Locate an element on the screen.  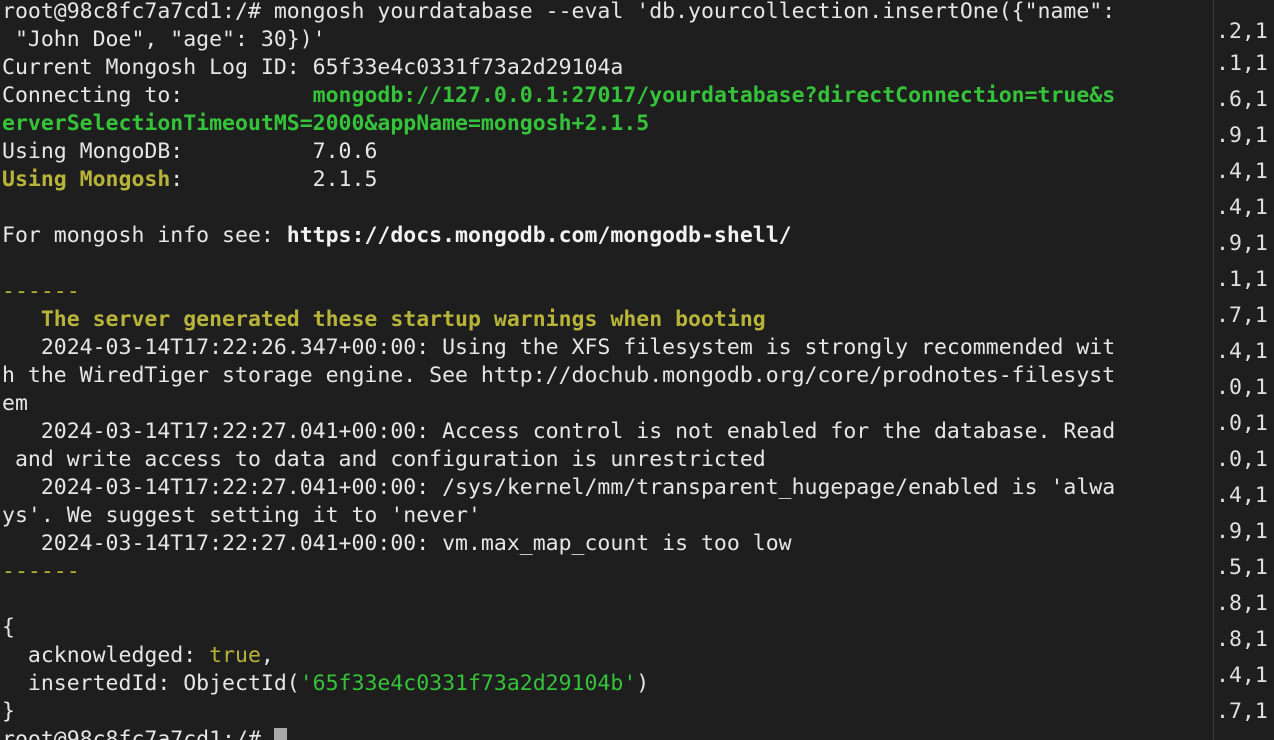
result-open-brace: { is located at coordinates (8, 627).